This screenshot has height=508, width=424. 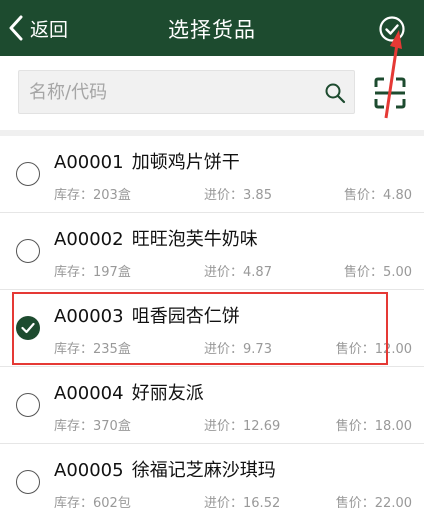 I want to click on product-name: 徐福记芝麻沙琪玛, so click(x=203, y=470).